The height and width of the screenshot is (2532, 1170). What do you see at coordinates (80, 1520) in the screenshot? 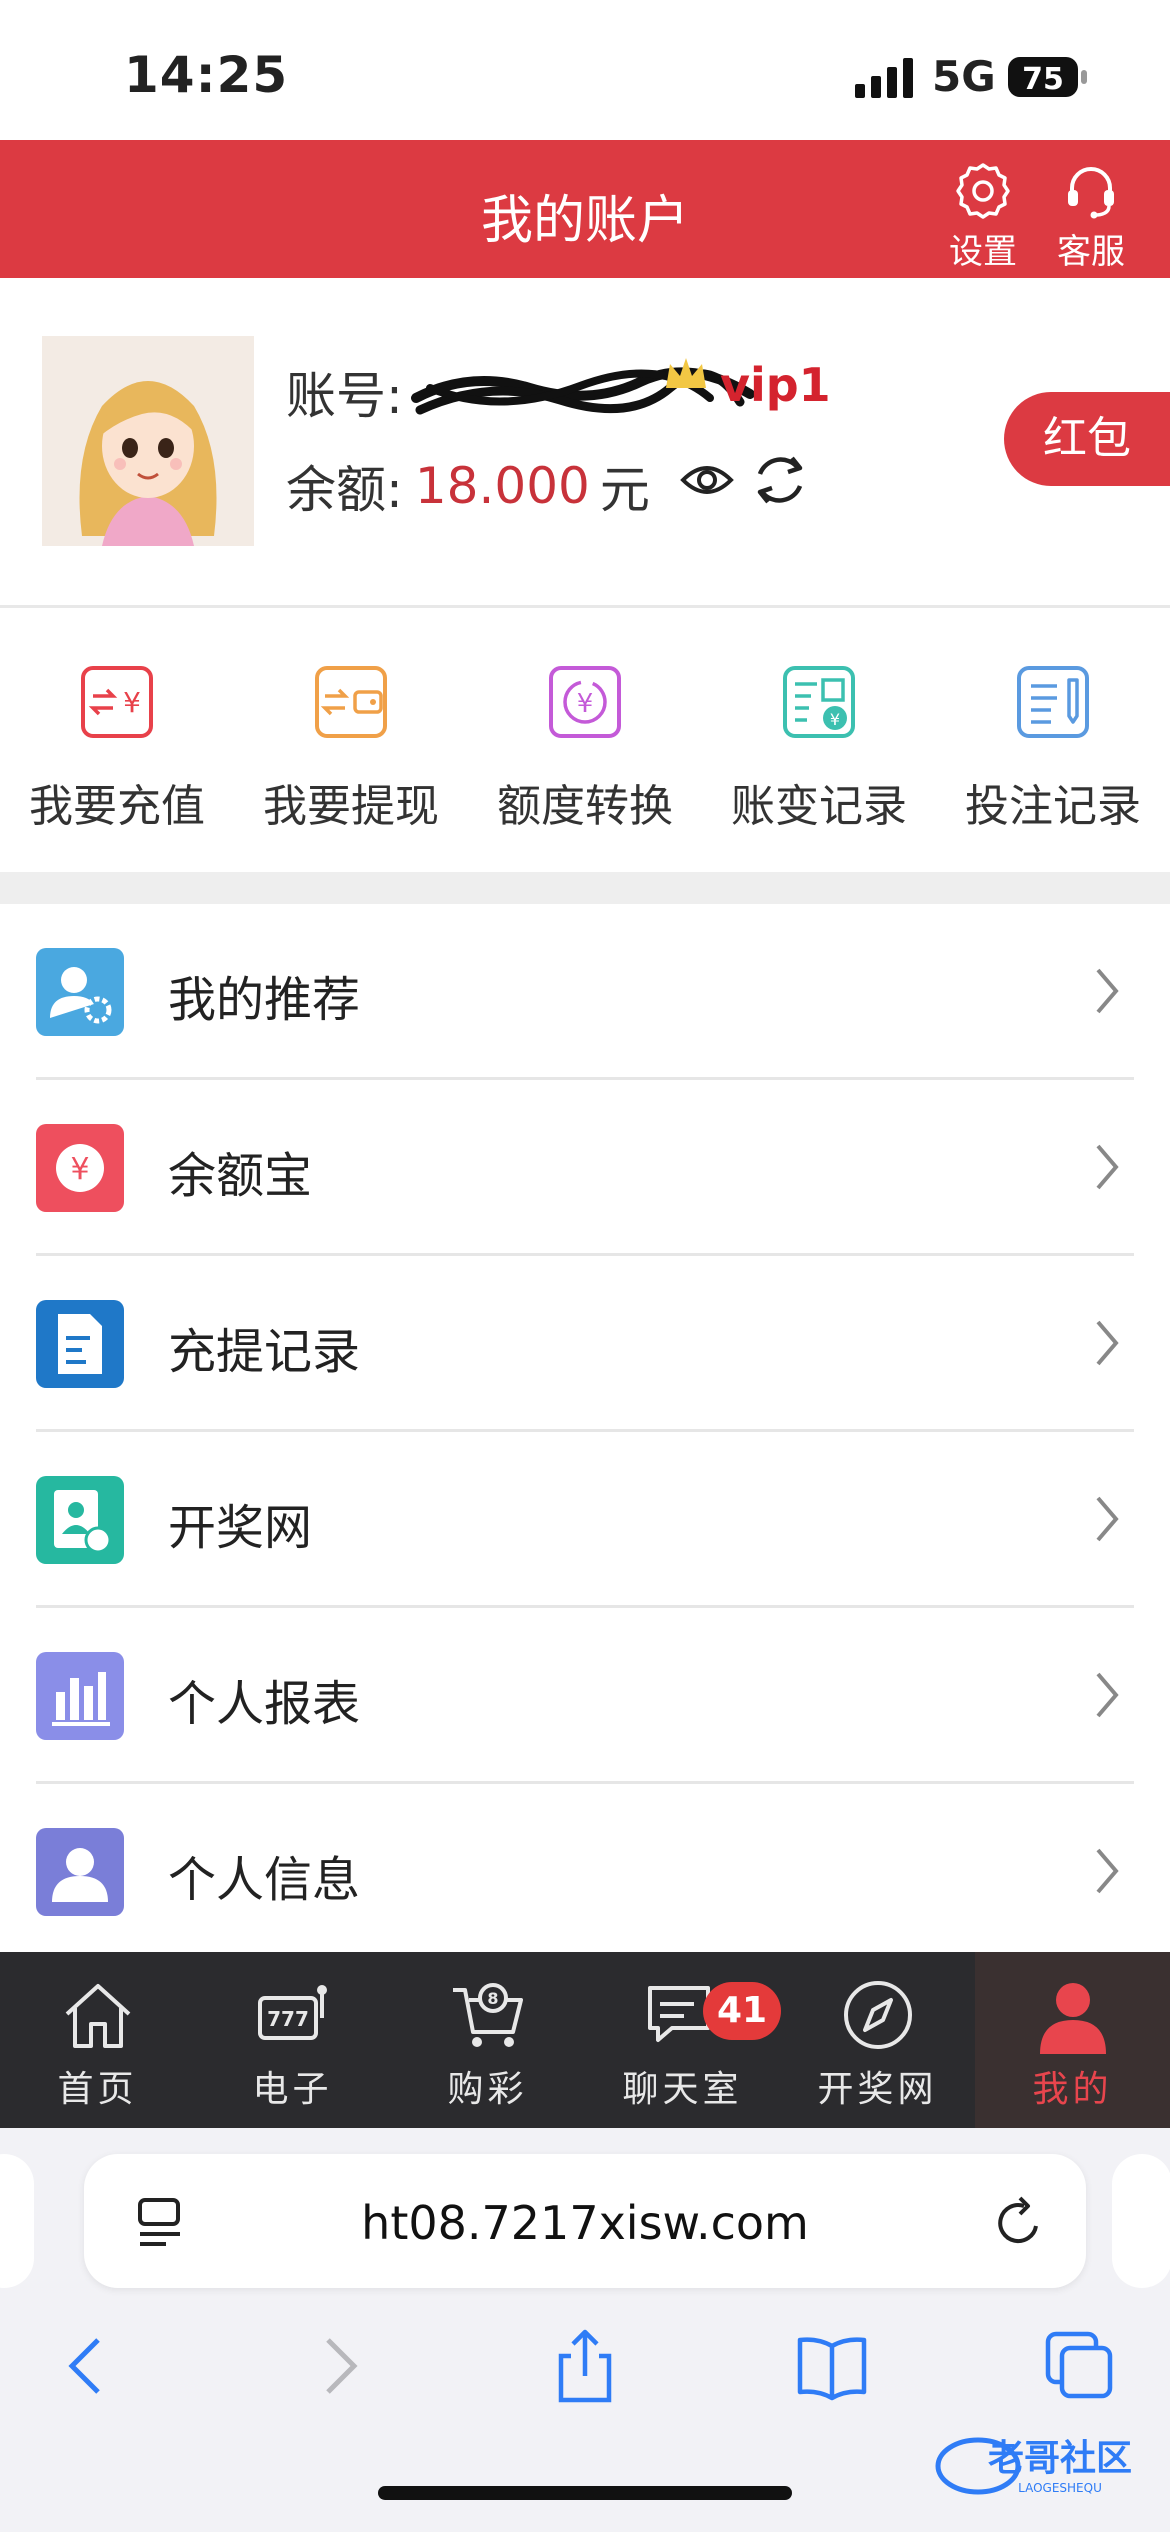
I see `lottery-results-icon` at bounding box center [80, 1520].